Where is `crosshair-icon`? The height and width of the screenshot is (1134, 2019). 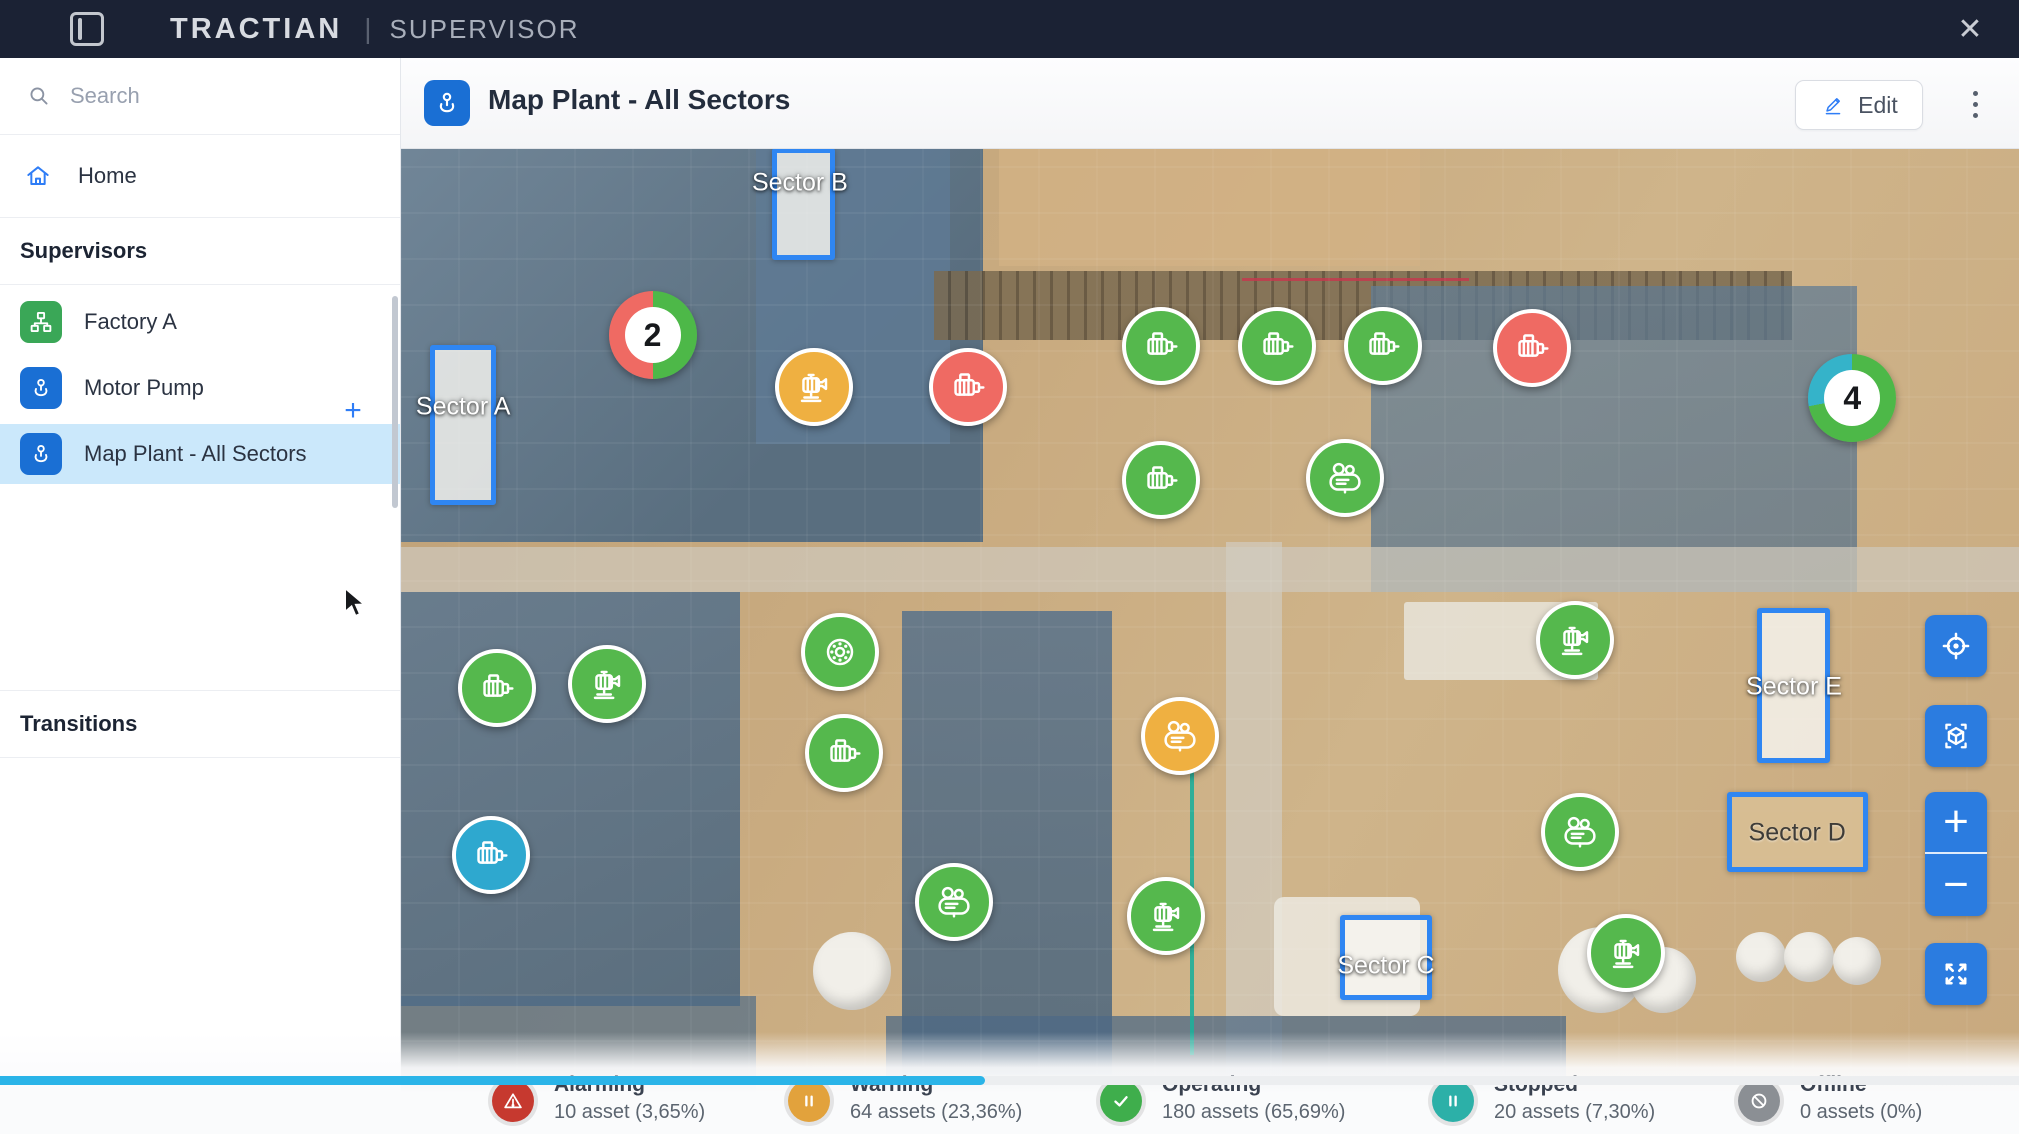
crosshair-icon is located at coordinates (1956, 646).